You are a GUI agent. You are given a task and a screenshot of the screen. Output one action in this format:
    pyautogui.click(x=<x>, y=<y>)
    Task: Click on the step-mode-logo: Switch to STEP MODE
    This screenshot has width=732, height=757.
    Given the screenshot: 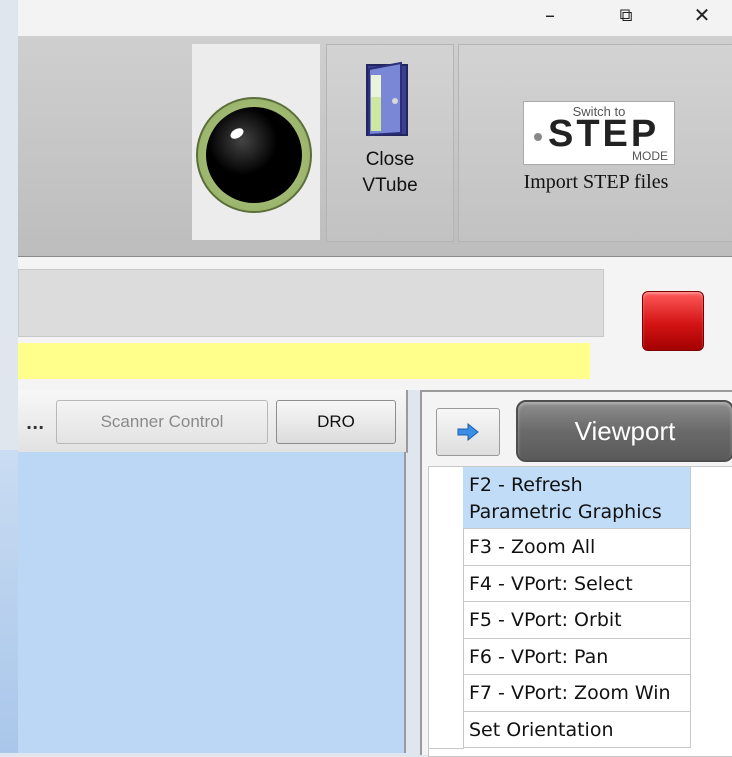 What is the action you would take?
    pyautogui.click(x=599, y=133)
    